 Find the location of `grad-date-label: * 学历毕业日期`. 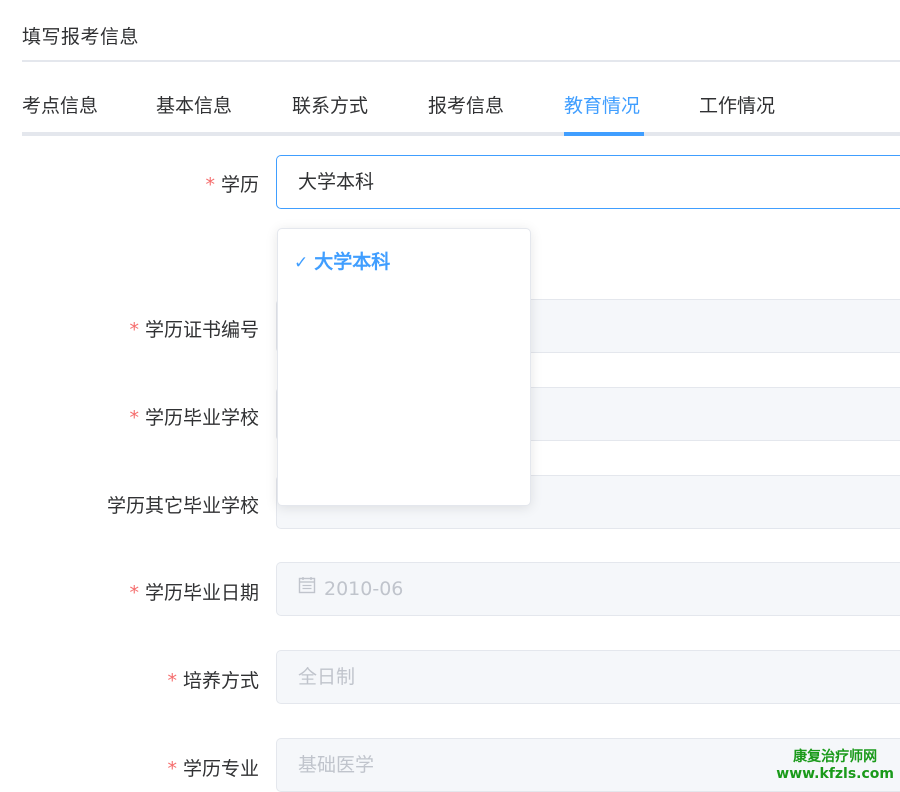

grad-date-label: * 学历毕业日期 is located at coordinates (194, 593).